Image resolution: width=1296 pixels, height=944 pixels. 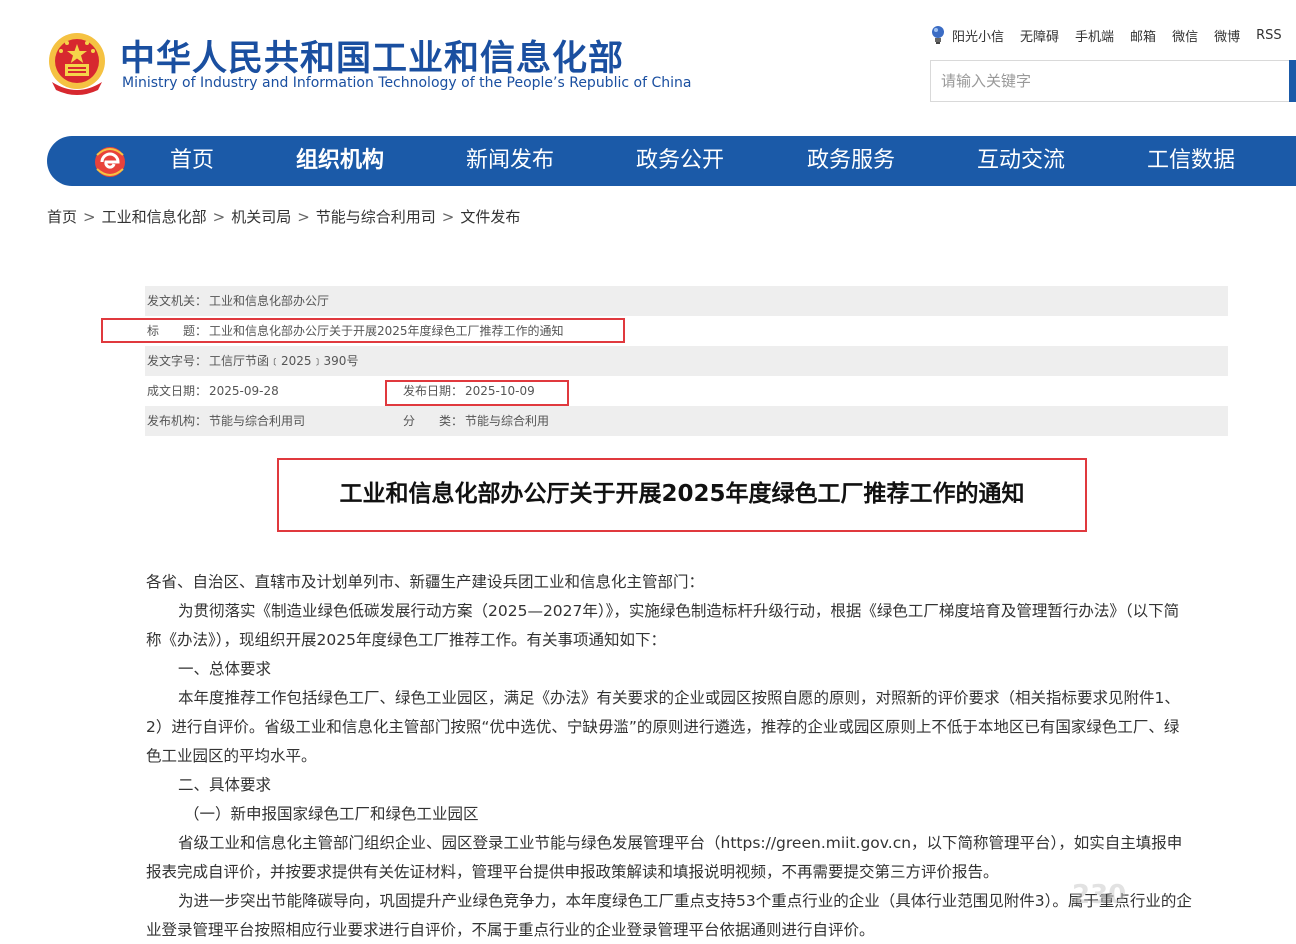 I want to click on highlight-box-title, so click(x=363, y=330).